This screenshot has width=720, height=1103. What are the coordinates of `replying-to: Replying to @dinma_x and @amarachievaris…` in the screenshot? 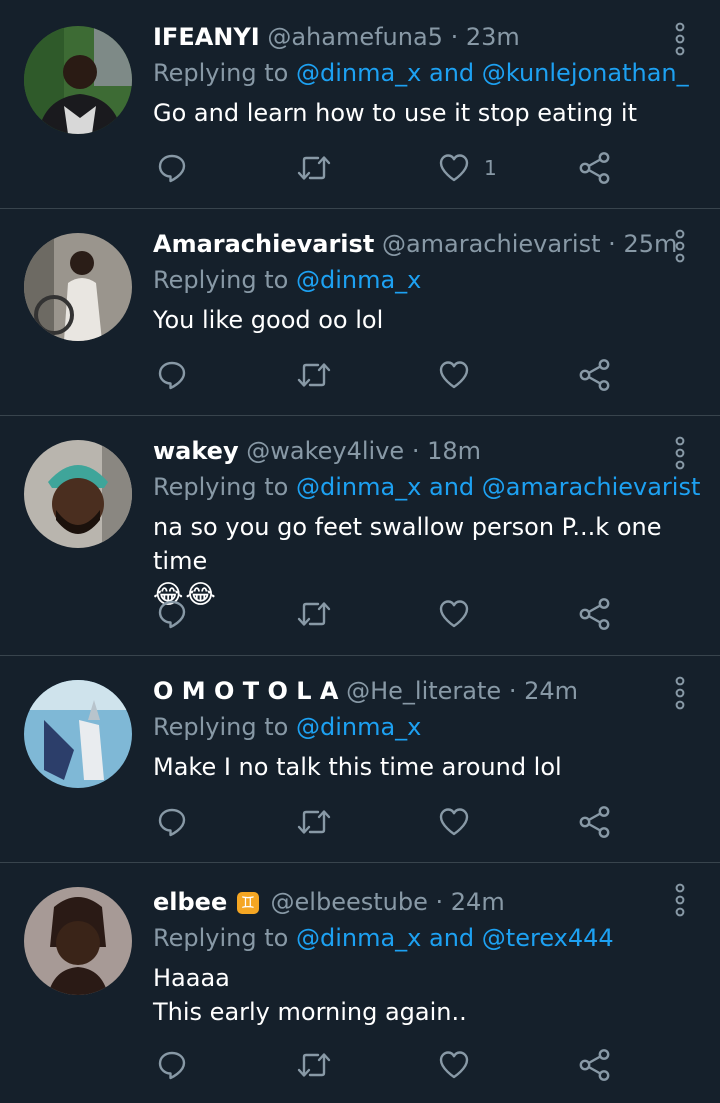 It's located at (426, 487).